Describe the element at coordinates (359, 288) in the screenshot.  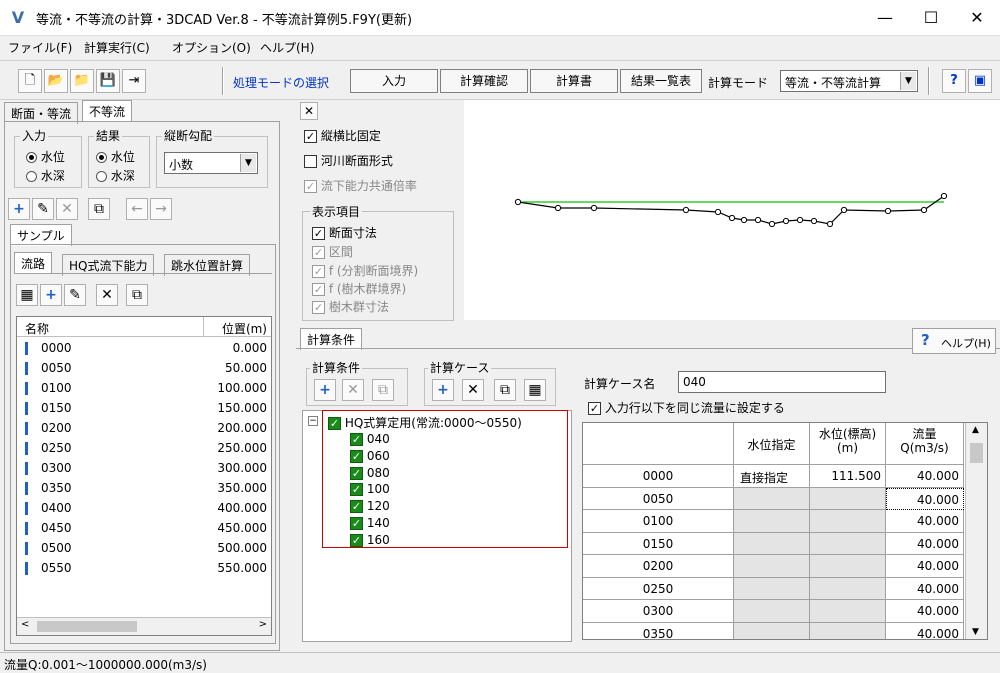
I see `display-f-tree-checkbox: ✓ f (樹木群境界)` at that location.